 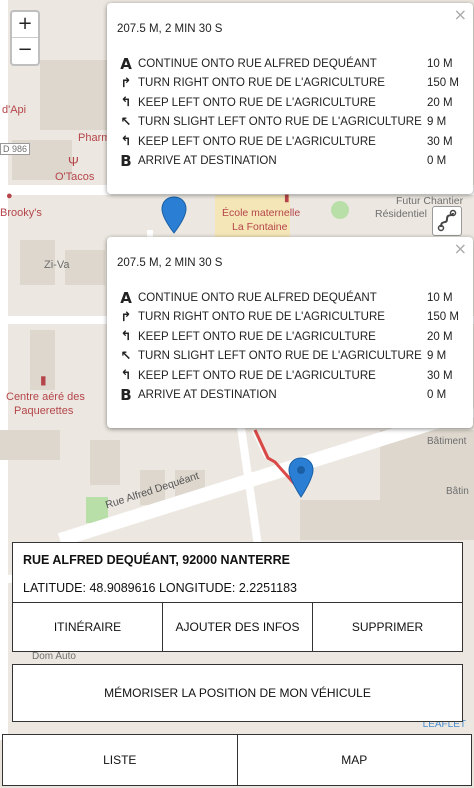 I want to click on map-label: Zi-Va, so click(x=57, y=265).